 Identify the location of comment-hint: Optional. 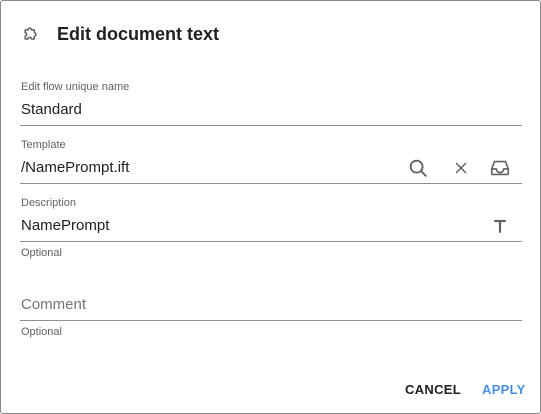
(41, 332).